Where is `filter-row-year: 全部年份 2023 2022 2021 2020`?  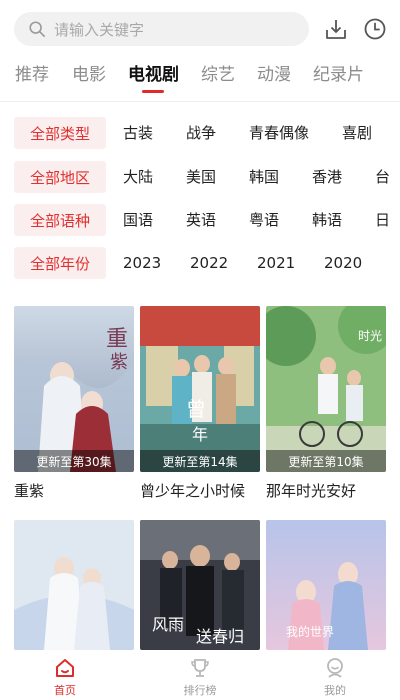 filter-row-year: 全部年份 2023 2022 2021 2020 is located at coordinates (200, 264).